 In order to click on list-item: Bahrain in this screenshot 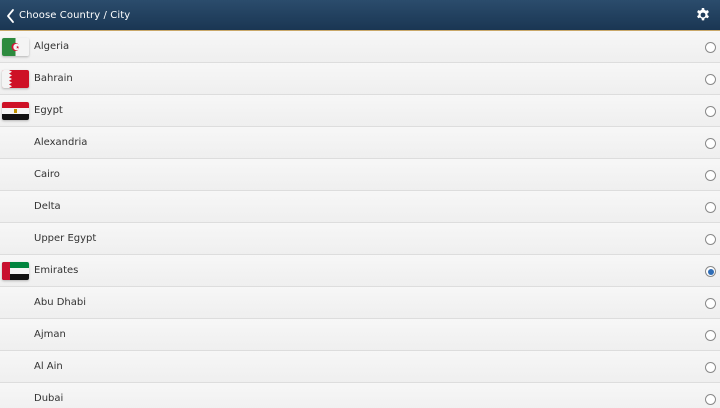, I will do `click(360, 79)`.